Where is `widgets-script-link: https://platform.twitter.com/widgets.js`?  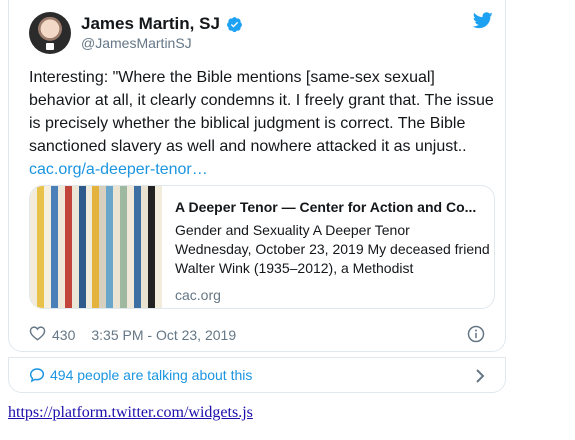 widgets-script-link: https://platform.twitter.com/widgets.js is located at coordinates (130, 413).